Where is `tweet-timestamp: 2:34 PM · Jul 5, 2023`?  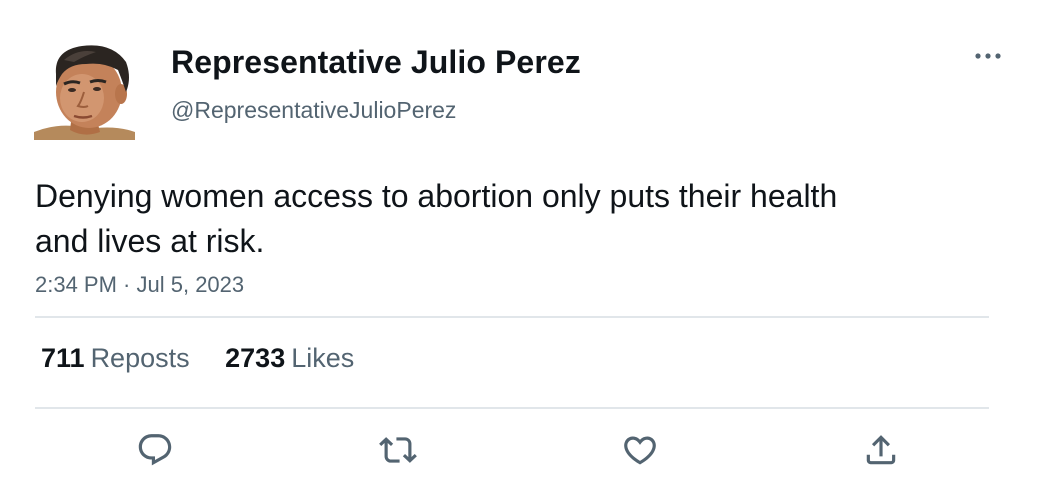 tweet-timestamp: 2:34 PM · Jul 5, 2023 is located at coordinates (139, 285).